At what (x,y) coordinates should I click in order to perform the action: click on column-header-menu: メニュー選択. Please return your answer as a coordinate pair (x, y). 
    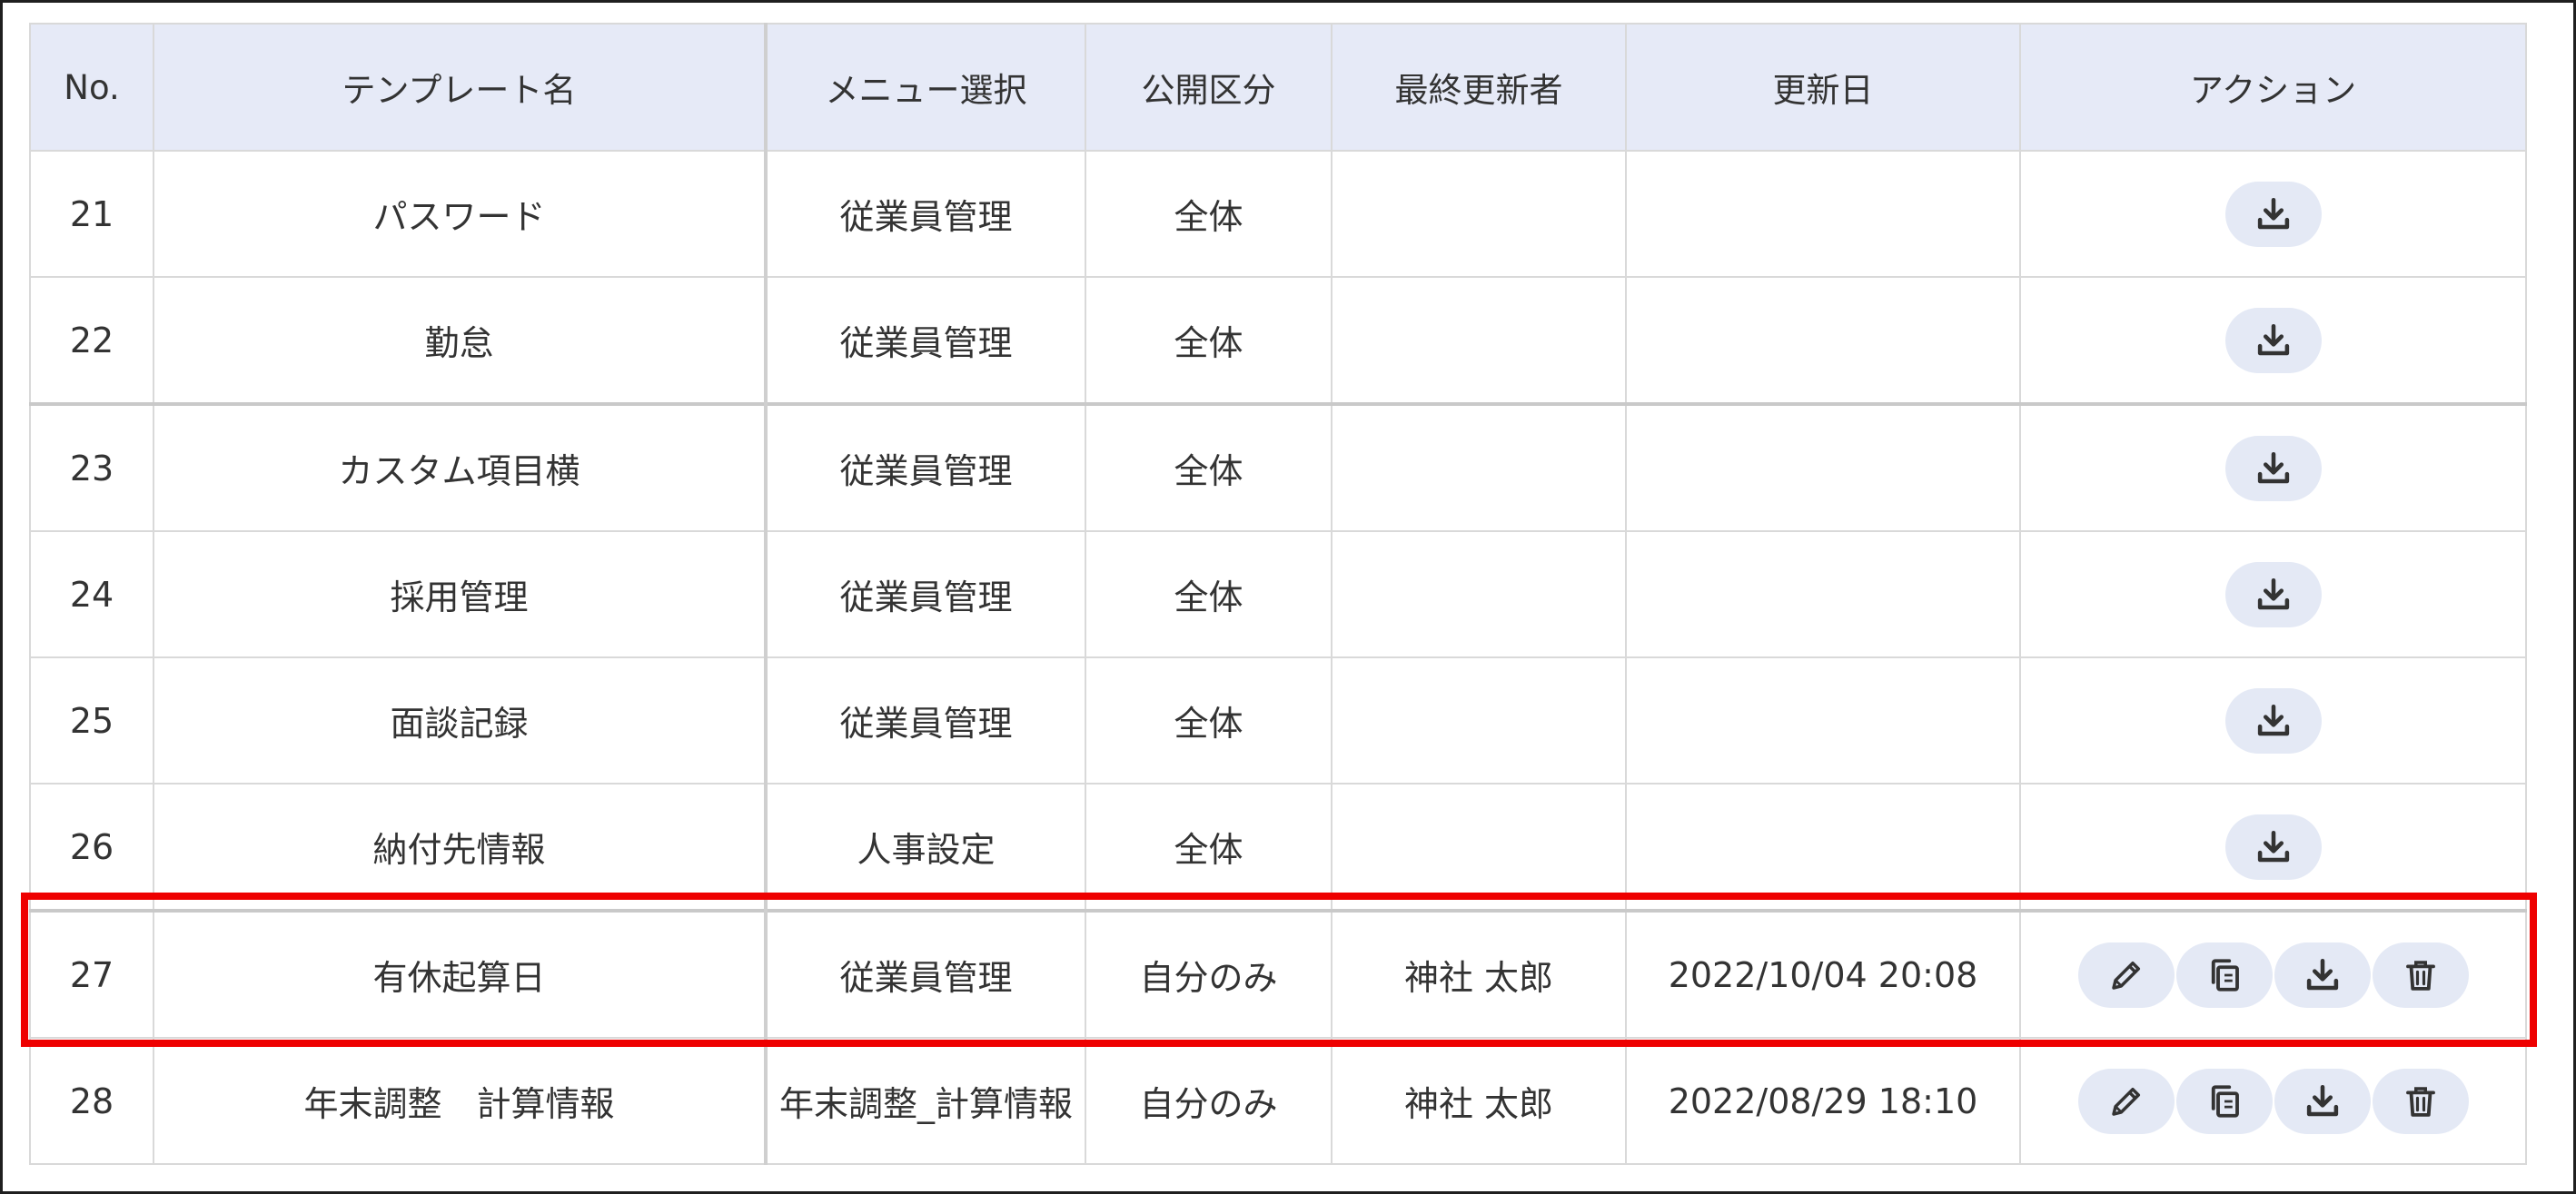
    Looking at the image, I should click on (925, 87).